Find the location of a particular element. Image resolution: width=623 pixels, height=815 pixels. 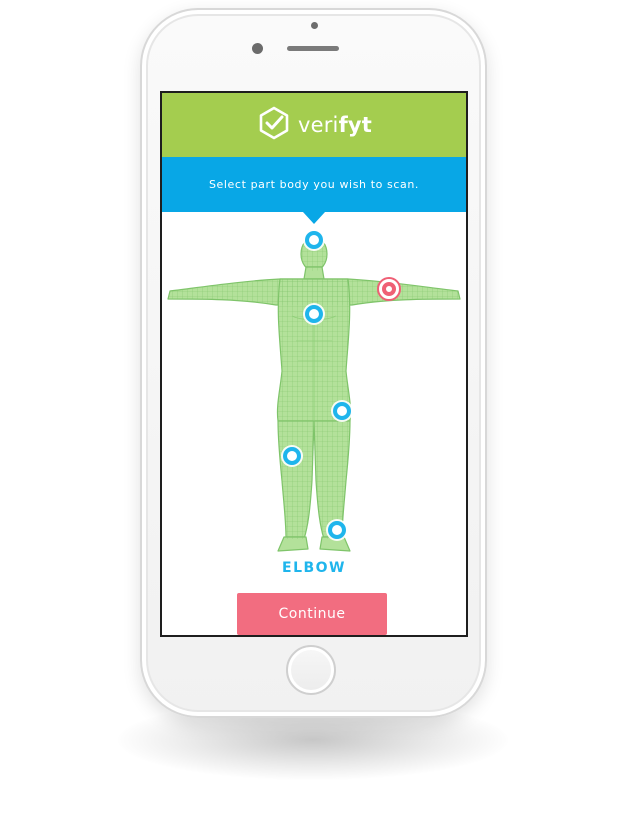

hand-marker is located at coordinates (292, 456).